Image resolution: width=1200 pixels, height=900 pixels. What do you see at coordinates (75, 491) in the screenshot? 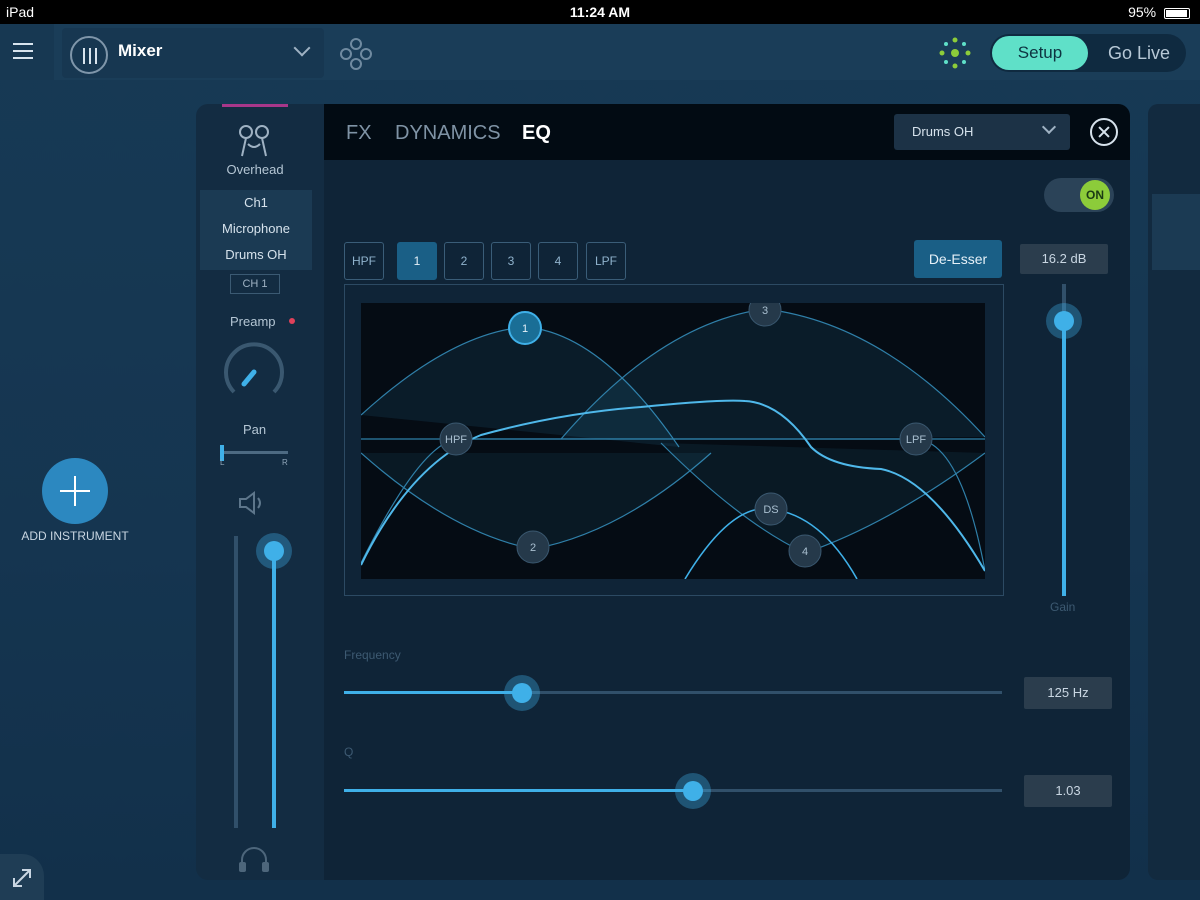
I see `add-instrument-button` at bounding box center [75, 491].